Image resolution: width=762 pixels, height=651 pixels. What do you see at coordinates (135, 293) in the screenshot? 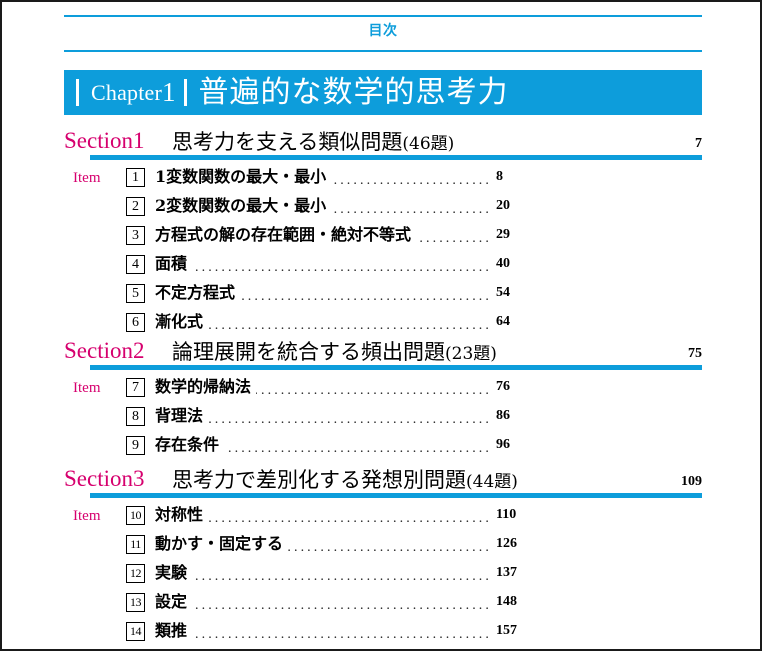
I see `item-number-box: 5` at bounding box center [135, 293].